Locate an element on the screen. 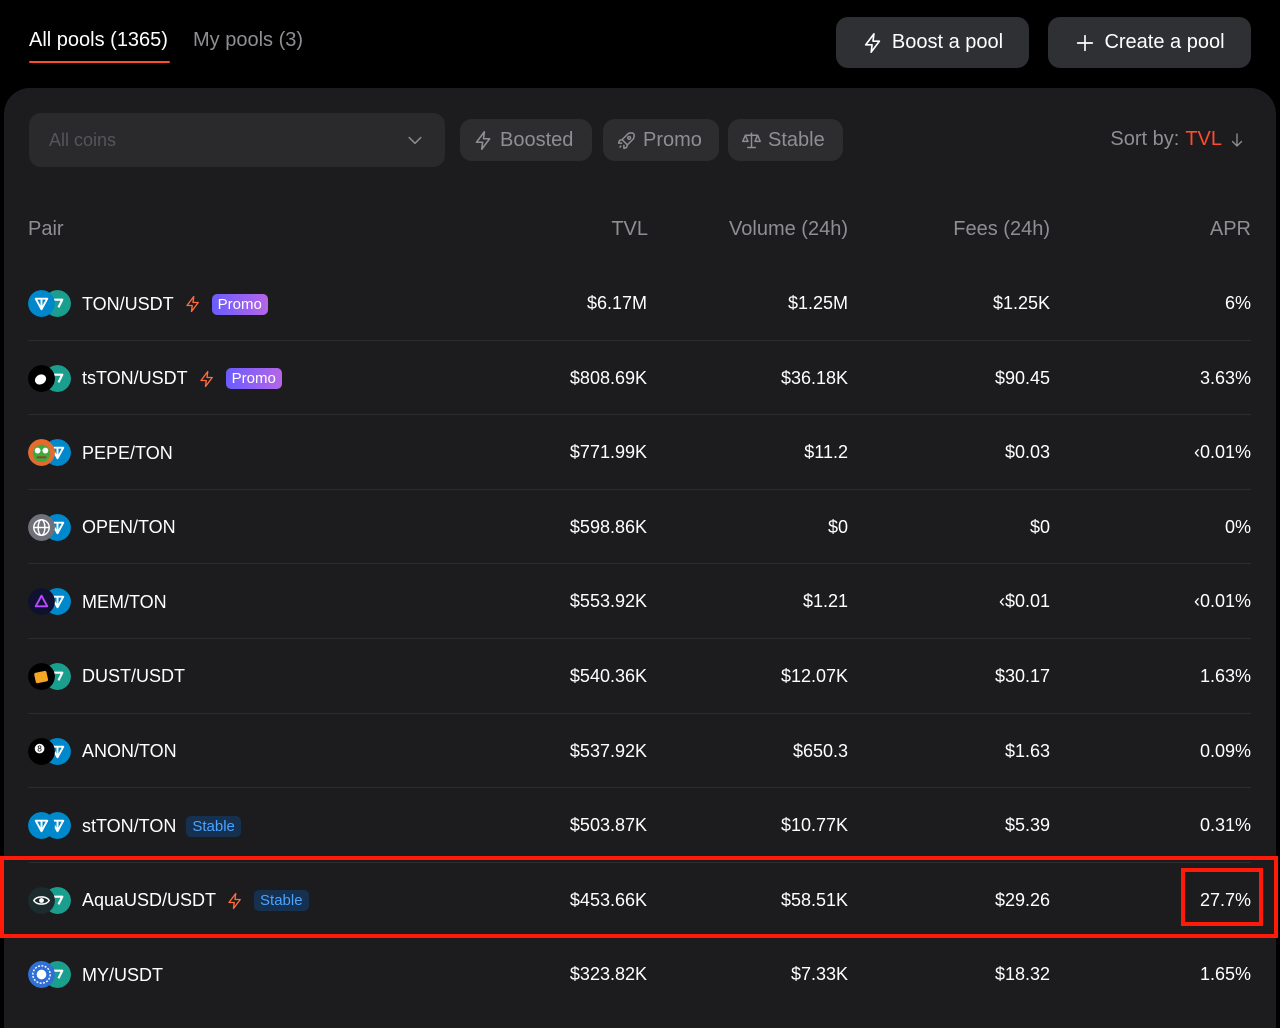 The image size is (1280, 1028). pair-cell: 8 ANON/TON is located at coordinates (102, 751).